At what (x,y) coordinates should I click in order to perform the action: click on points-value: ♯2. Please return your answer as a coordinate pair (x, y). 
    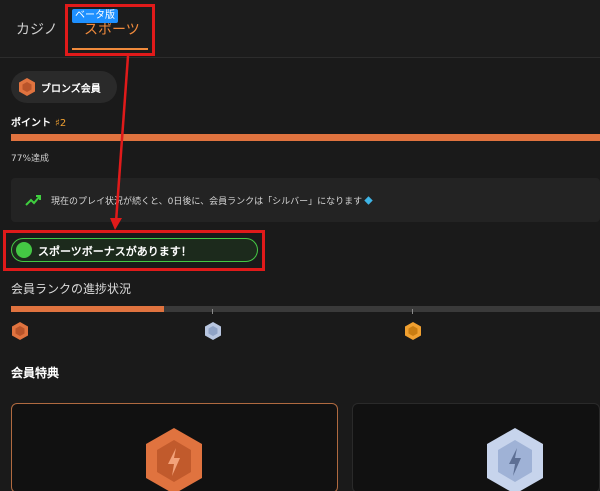
    Looking at the image, I should click on (61, 123).